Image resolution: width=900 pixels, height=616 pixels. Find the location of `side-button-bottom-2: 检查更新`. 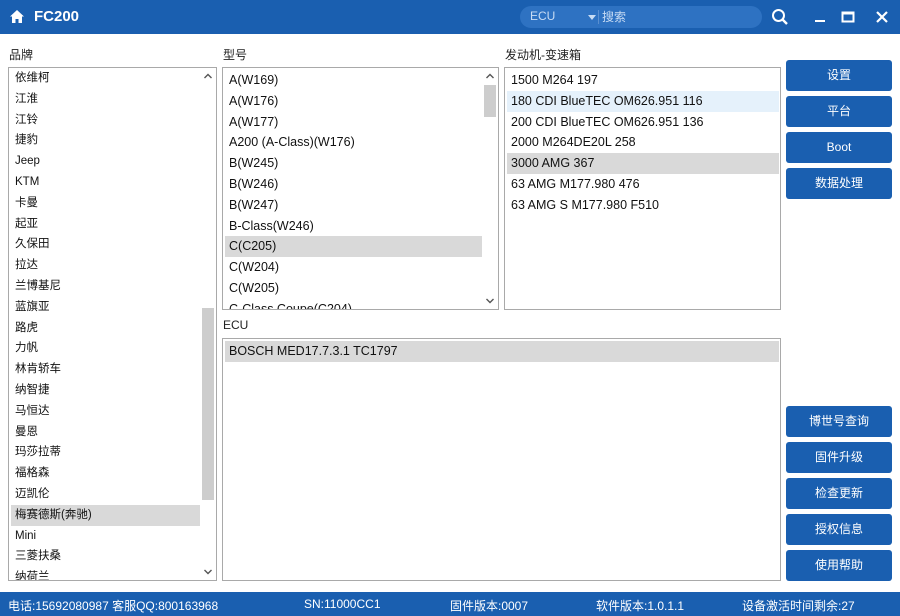

side-button-bottom-2: 检查更新 is located at coordinates (839, 493).